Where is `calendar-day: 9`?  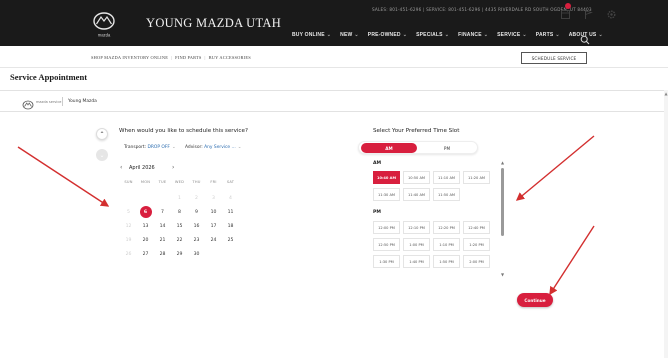
calendar-day: 9 is located at coordinates (196, 212).